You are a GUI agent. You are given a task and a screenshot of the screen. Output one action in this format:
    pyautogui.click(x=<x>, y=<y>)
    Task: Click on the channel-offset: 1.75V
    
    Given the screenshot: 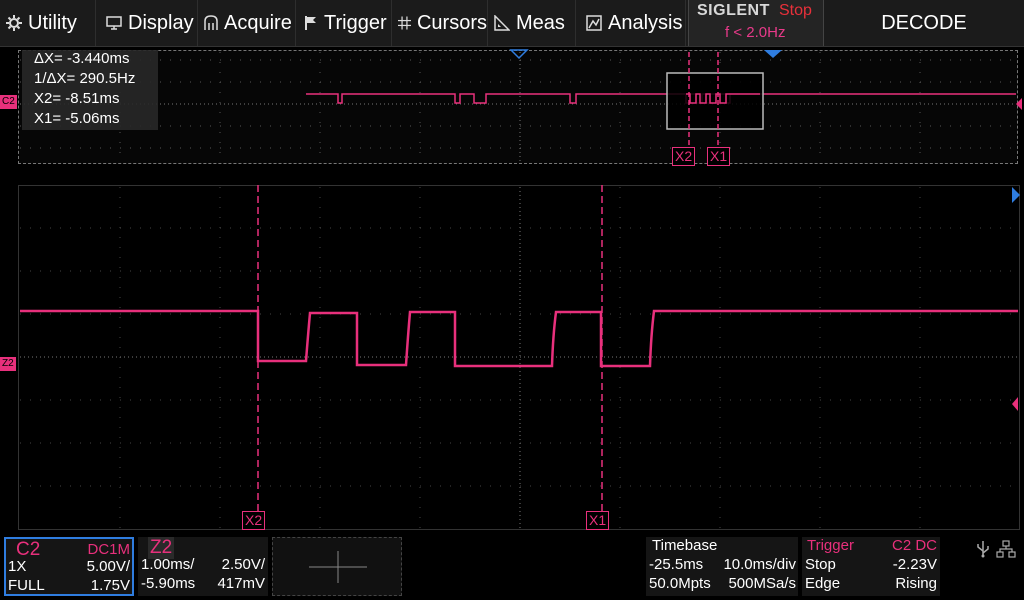 What is the action you would take?
    pyautogui.click(x=110, y=585)
    